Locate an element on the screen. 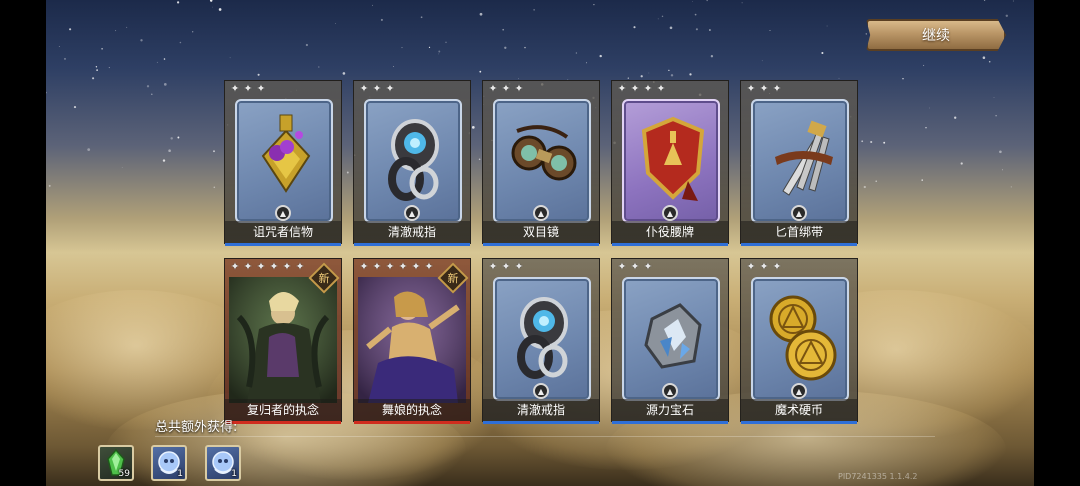 This screenshot has width=1080, height=486. reward-card: ✦ ✦ ✦ ✦ ✦ ✦ 新复归者的执念 is located at coordinates (283, 341).